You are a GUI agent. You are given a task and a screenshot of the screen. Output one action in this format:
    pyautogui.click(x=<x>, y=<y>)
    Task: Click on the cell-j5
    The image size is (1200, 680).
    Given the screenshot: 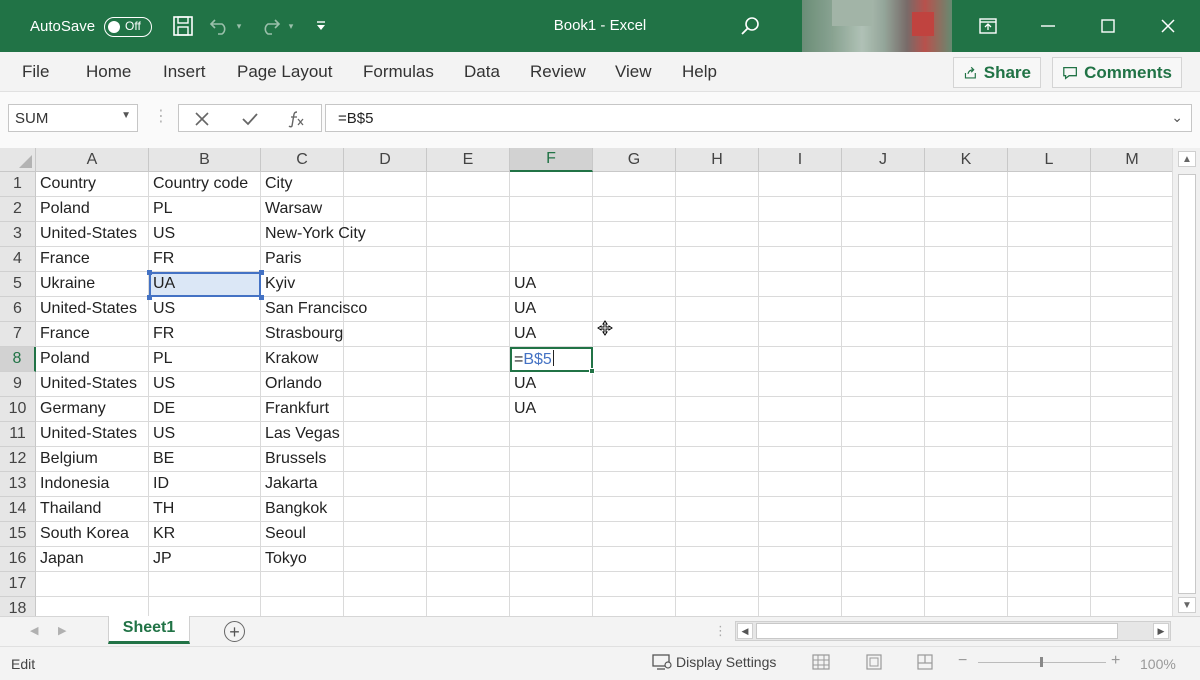 What is the action you would take?
    pyautogui.click(x=883, y=284)
    